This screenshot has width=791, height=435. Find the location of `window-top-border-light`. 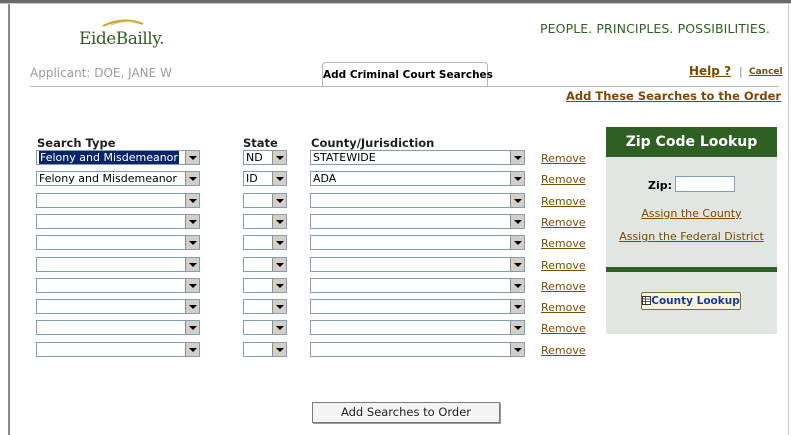

window-top-border-light is located at coordinates (395, 3).